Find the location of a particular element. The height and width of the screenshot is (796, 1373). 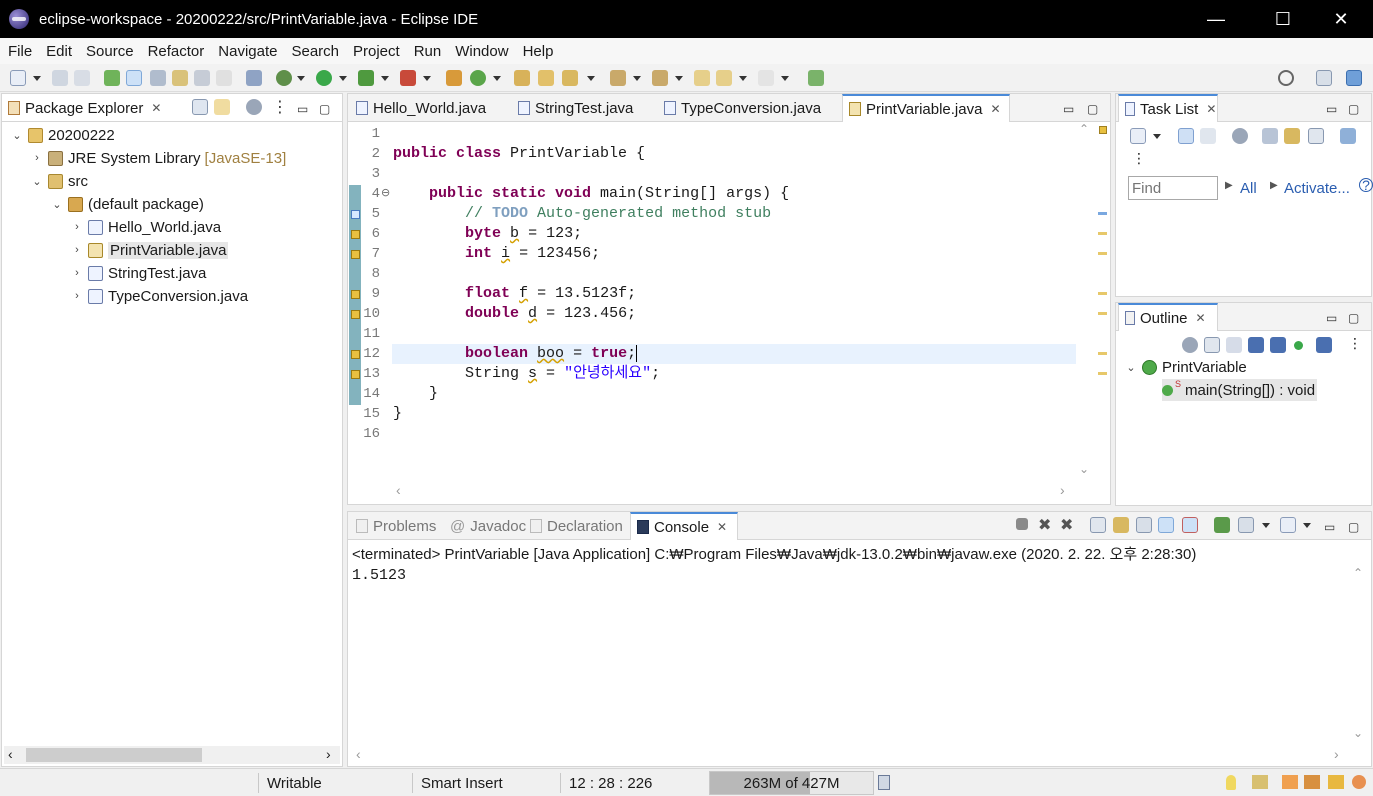

focus-workweek-icon is located at coordinates (1240, 136).